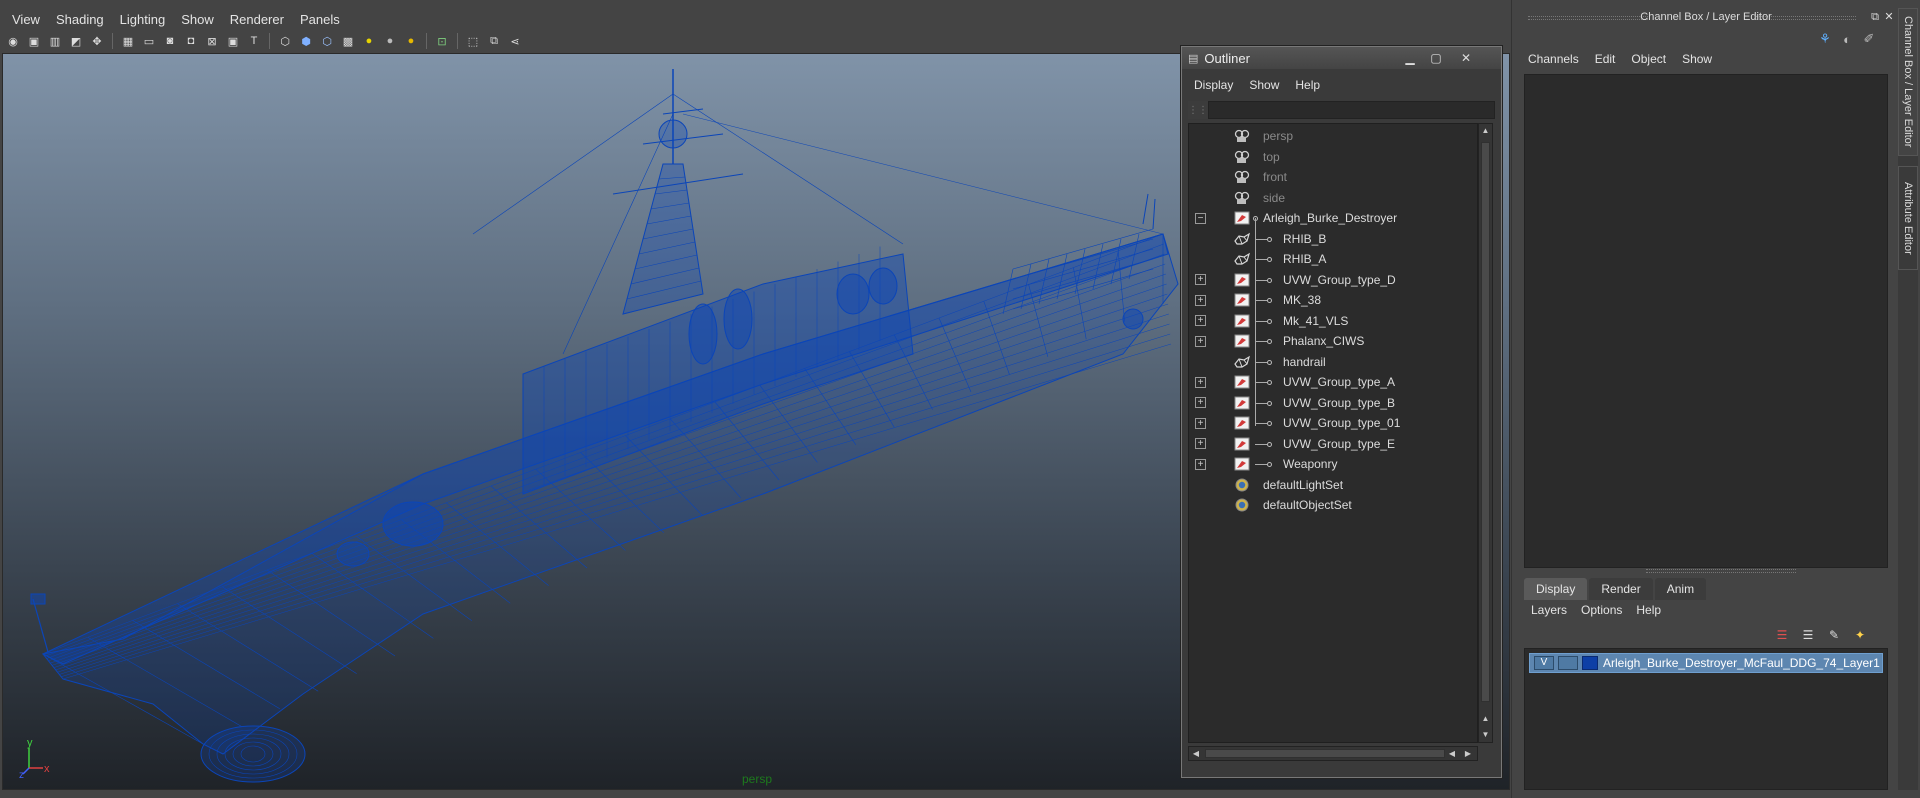  What do you see at coordinates (1333, 259) in the screenshot?
I see `outliner-item: RHIB_A` at bounding box center [1333, 259].